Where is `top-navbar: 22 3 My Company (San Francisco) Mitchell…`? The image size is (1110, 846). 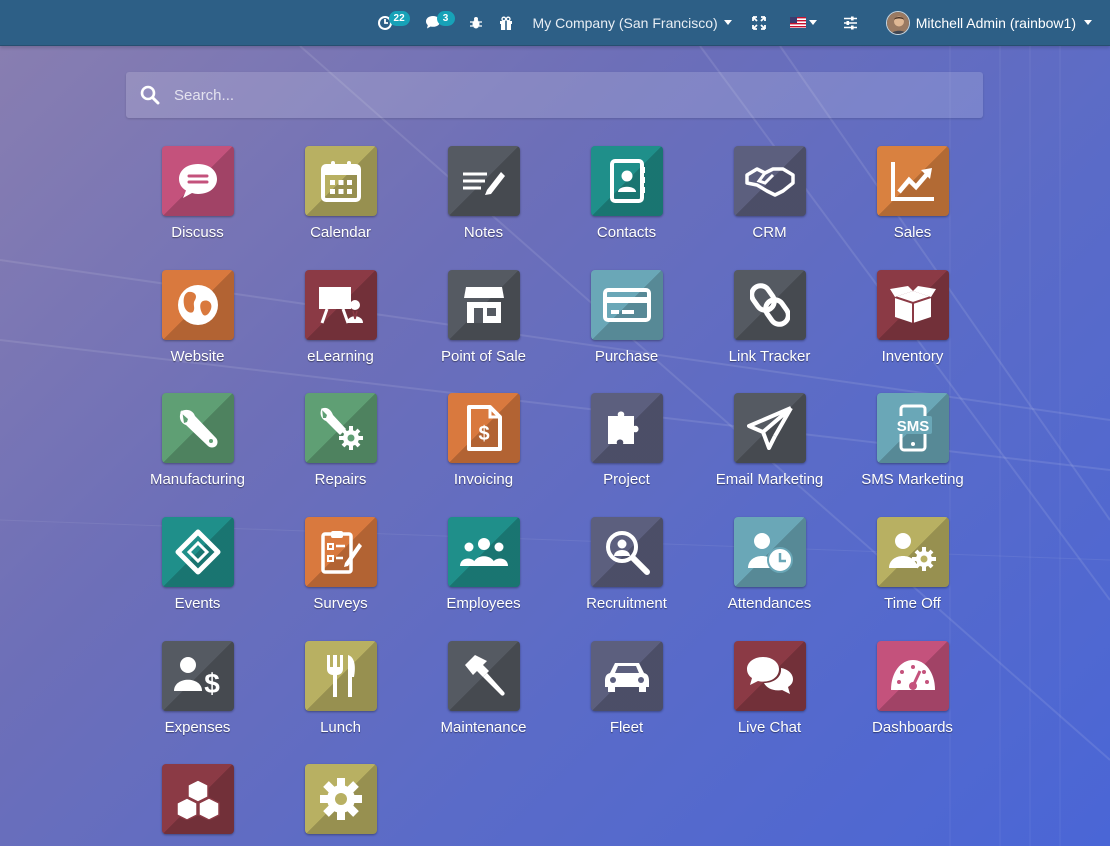
top-navbar: 22 3 My Company (San Francisco) Mitchell… is located at coordinates (555, 23).